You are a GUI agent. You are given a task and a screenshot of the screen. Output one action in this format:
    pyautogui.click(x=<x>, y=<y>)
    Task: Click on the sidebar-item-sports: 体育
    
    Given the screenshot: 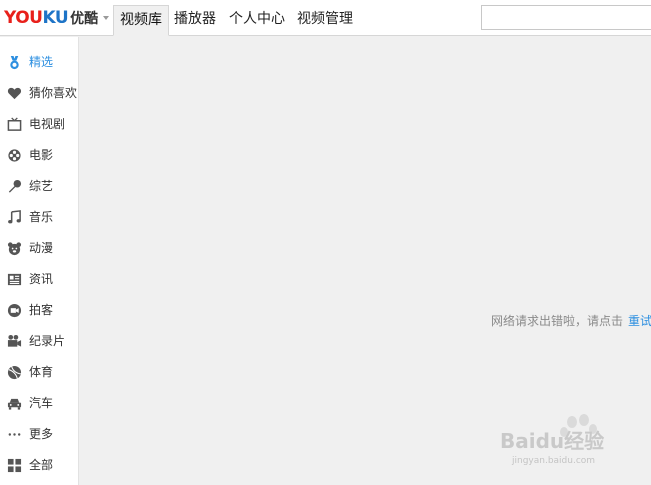 What is the action you would take?
    pyautogui.click(x=39, y=372)
    